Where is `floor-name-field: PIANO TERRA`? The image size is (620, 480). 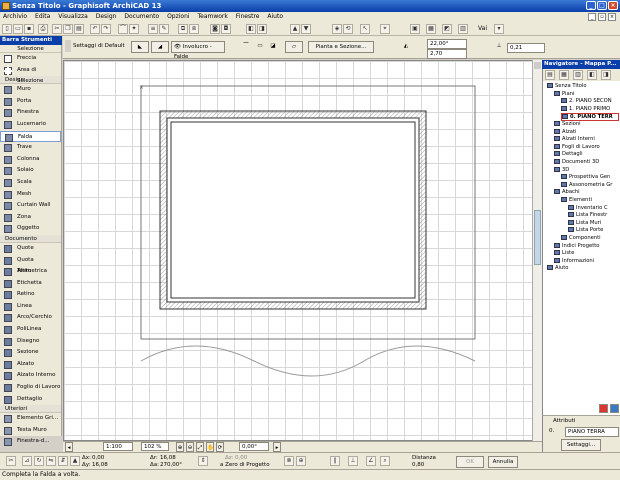
floor-name-field: PIANO TERRA is located at coordinates (592, 432).